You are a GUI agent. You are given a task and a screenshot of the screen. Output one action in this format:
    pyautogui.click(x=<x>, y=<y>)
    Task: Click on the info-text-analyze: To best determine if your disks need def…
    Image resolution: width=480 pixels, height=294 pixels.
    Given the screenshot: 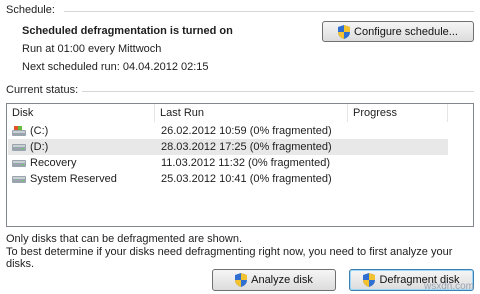 What is the action you would take?
    pyautogui.click(x=229, y=258)
    